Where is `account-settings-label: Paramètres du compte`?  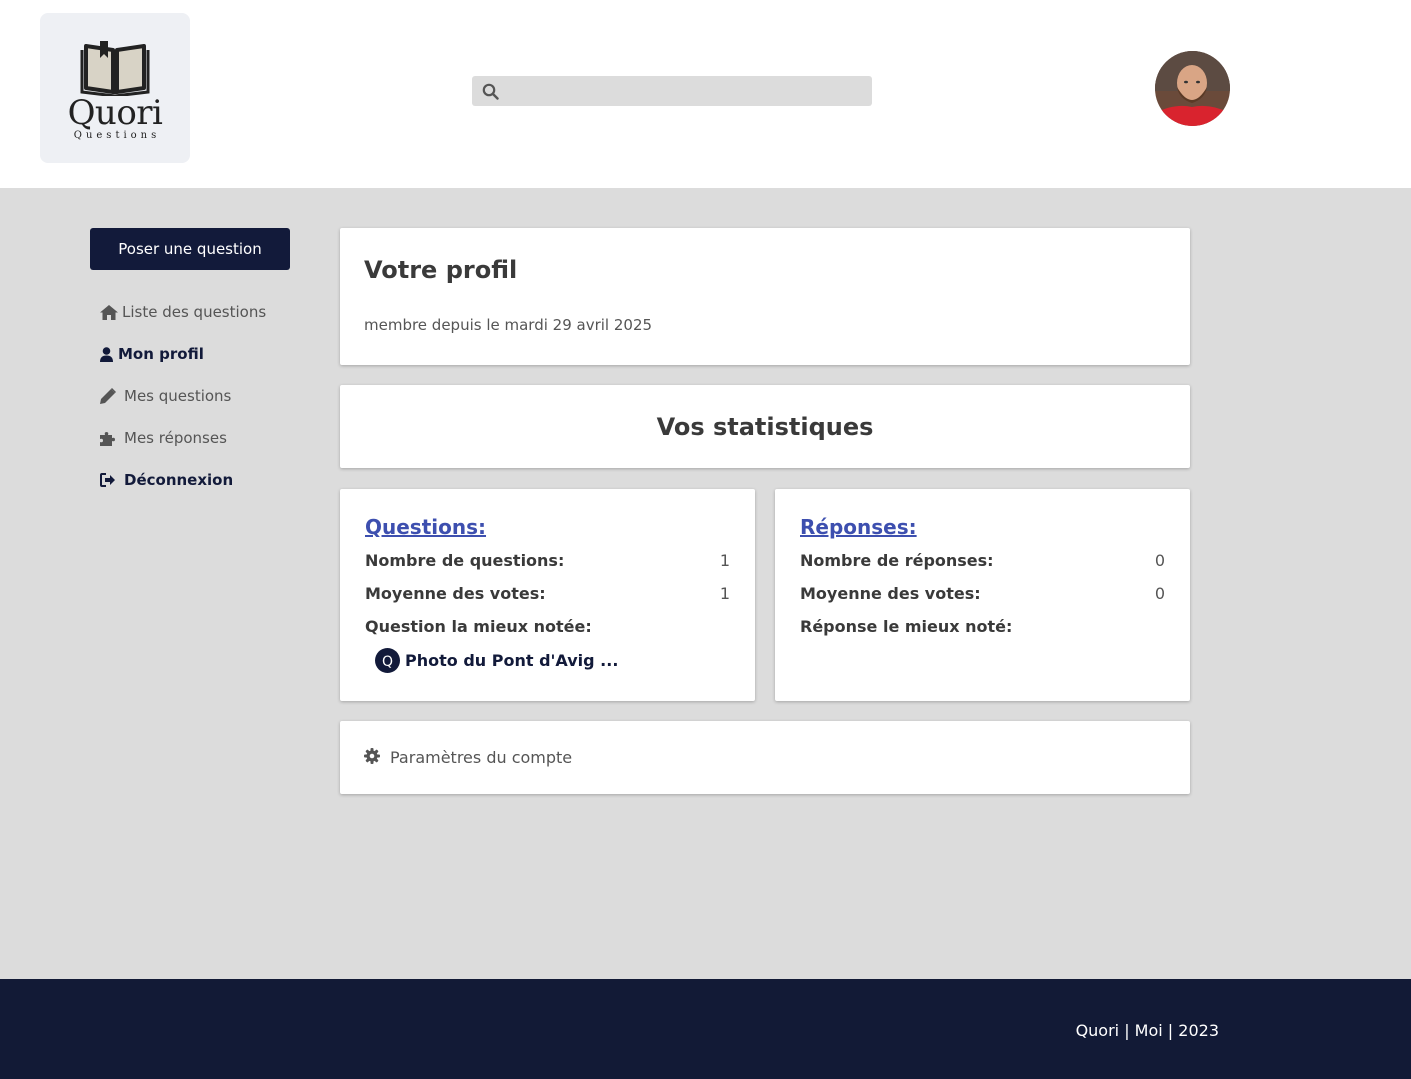 account-settings-label: Paramètres du compte is located at coordinates (481, 757).